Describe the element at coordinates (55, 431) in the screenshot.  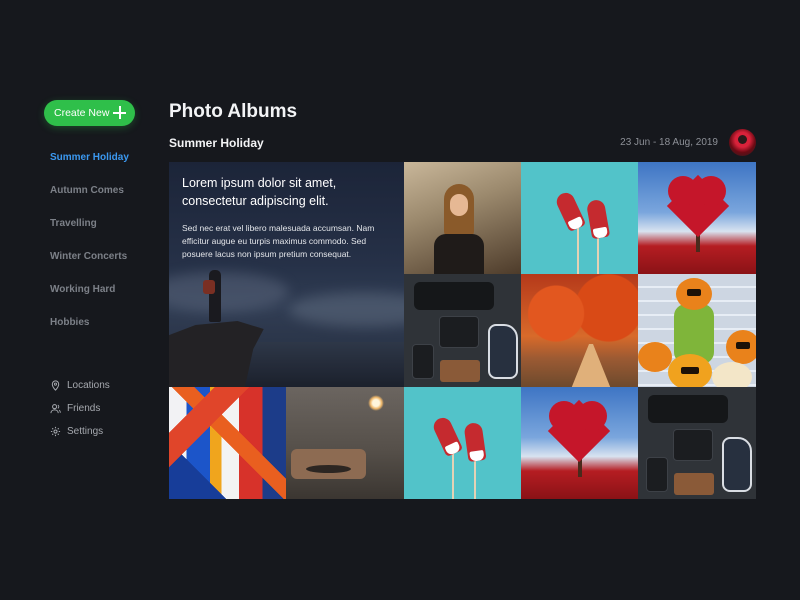
I see `gear-icon` at that location.